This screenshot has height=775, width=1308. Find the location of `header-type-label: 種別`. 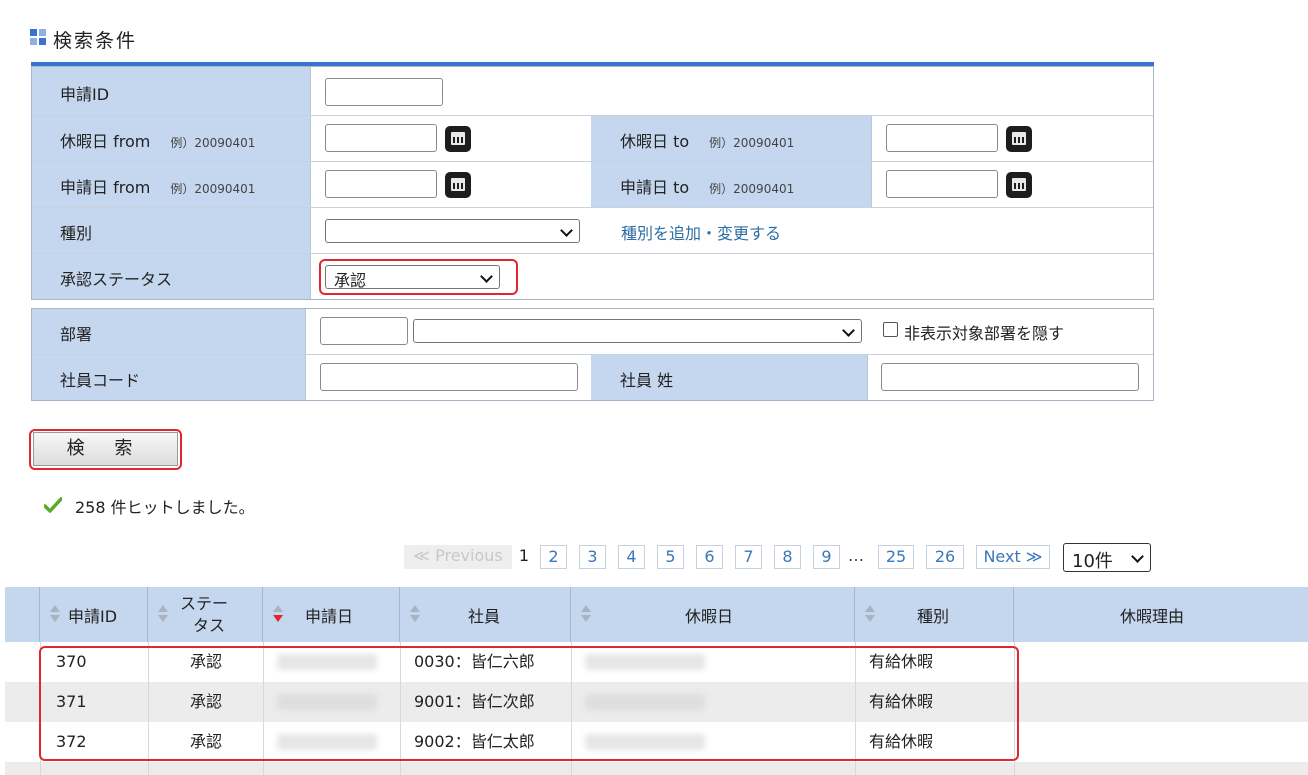

header-type-label: 種別 is located at coordinates (933, 616).